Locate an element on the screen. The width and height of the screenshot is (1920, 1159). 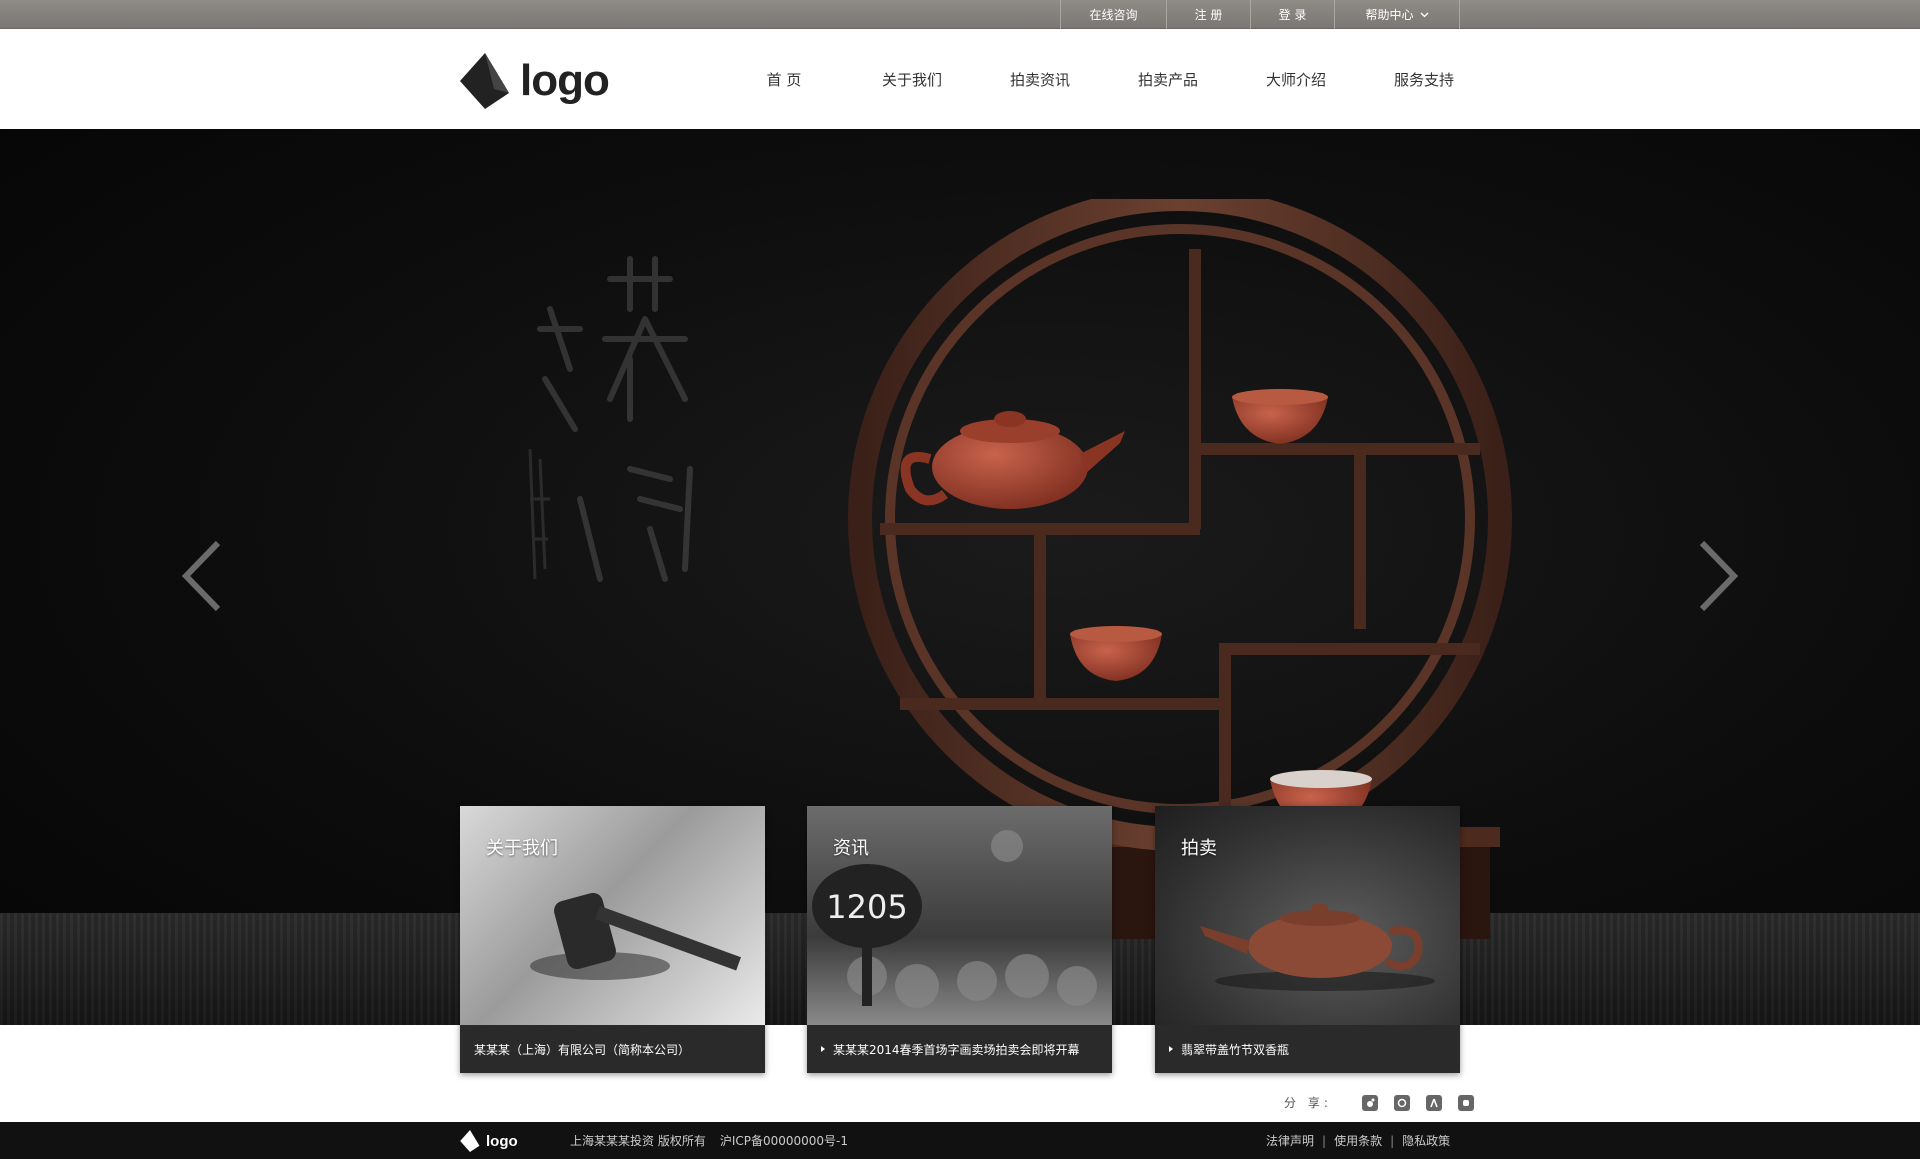
footer-logo: logo is located at coordinates (489, 1141).